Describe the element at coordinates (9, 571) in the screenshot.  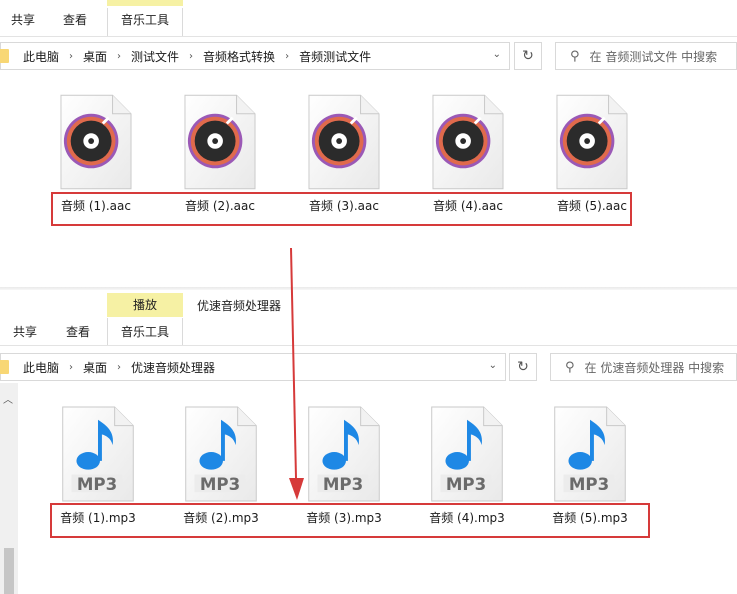
I see `scrollbar-thumb` at that location.